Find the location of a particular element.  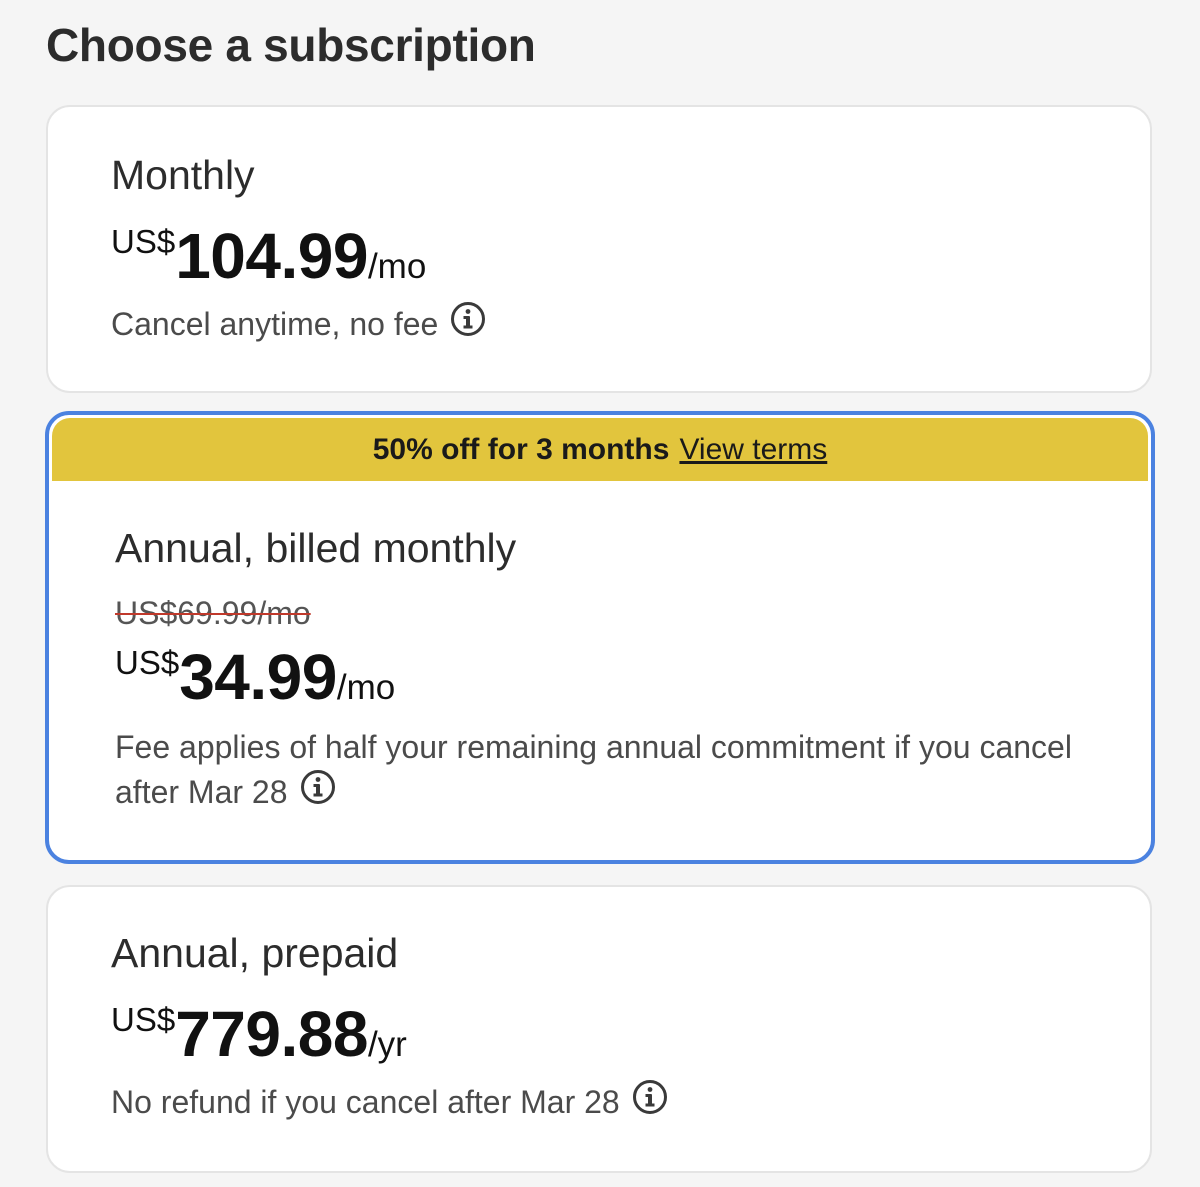

plan-price: US$34.99/mo is located at coordinates (255, 677).